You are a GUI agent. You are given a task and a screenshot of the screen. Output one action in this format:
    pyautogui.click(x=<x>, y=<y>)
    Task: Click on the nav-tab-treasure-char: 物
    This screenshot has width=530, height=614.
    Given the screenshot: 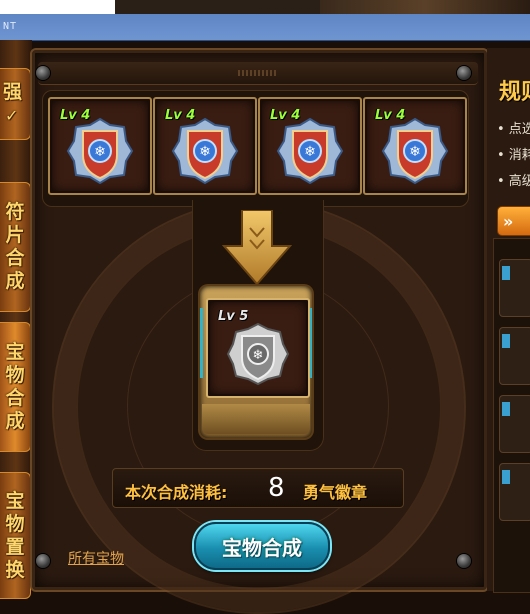 What is the action you would take?
    pyautogui.click(x=15, y=375)
    